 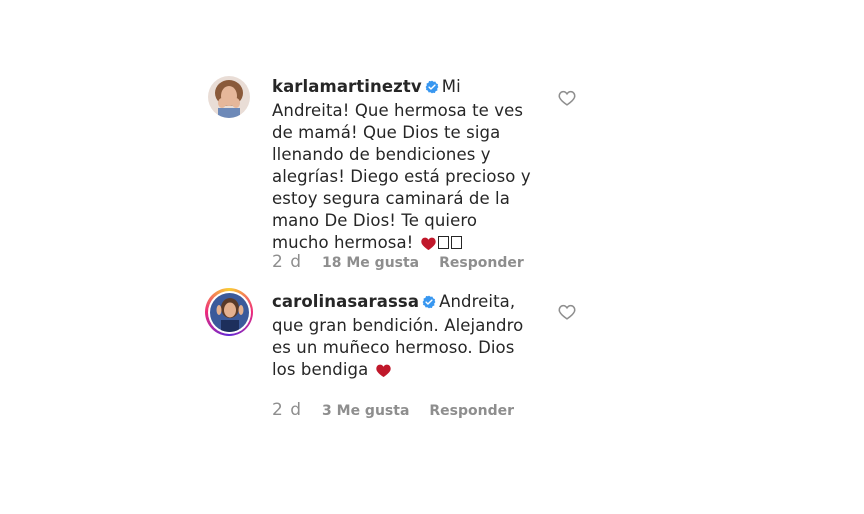 What do you see at coordinates (365, 411) in the screenshot?
I see `comment-like-count: 3 Me gusta` at bounding box center [365, 411].